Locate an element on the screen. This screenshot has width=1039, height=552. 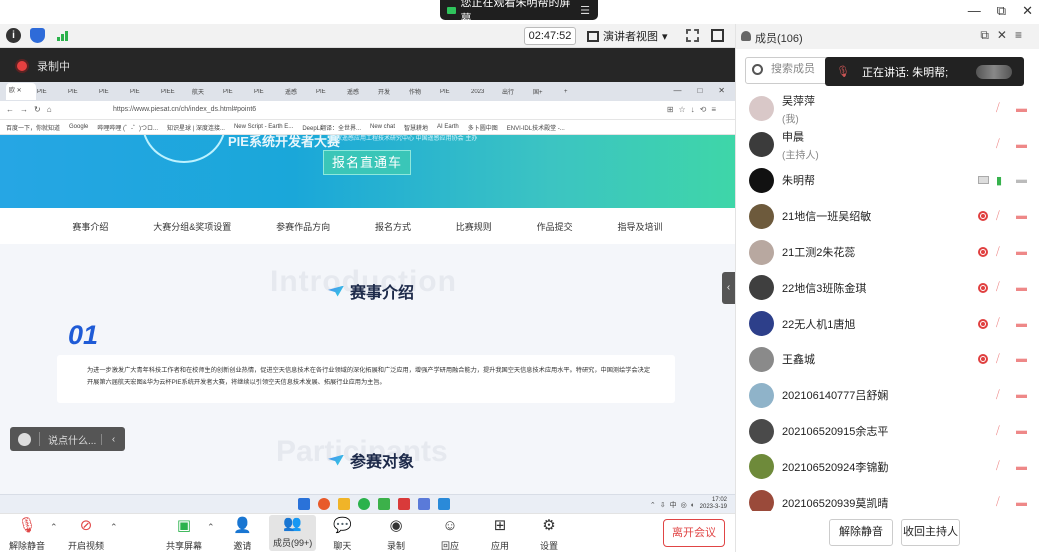
browser-tab: 国+ is located at coordinates (548, 91).